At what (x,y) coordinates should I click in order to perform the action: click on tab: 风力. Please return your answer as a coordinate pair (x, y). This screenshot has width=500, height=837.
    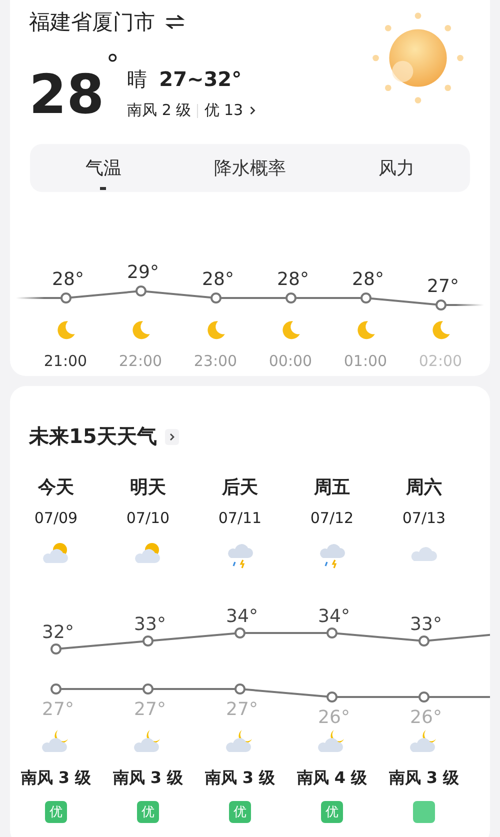
    Looking at the image, I should click on (396, 168).